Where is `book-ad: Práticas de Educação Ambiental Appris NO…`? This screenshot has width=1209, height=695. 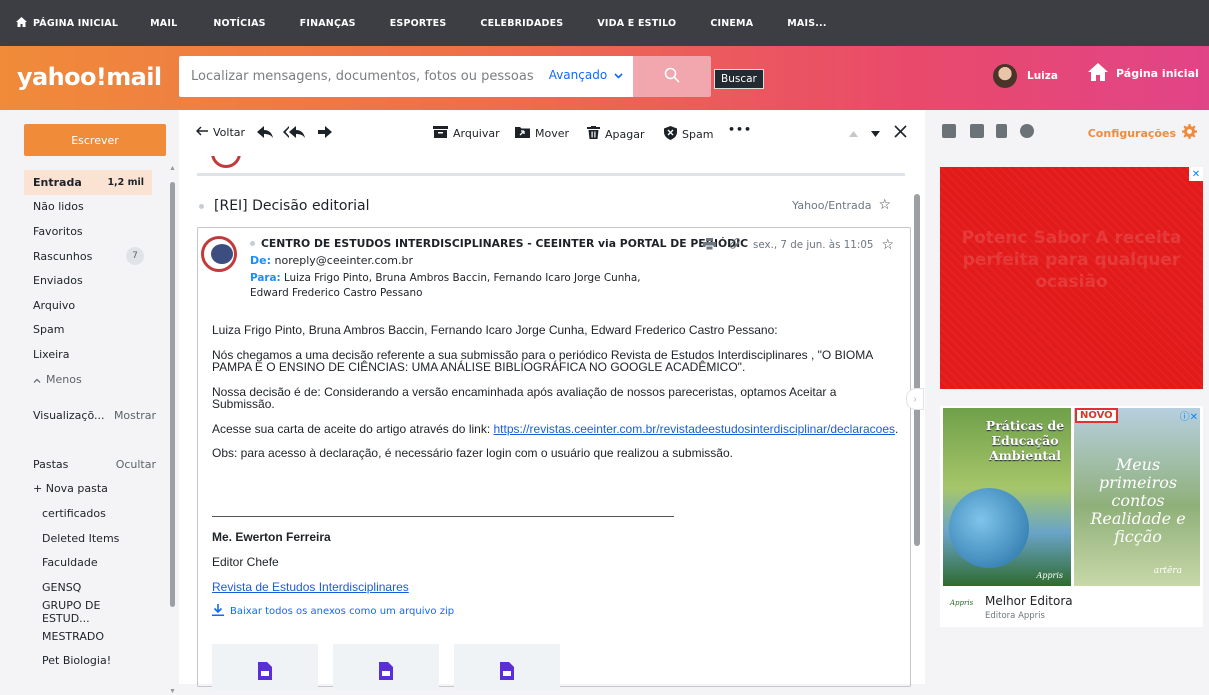 book-ad: Práticas de Educação Ambiental Appris NO… is located at coordinates (1071, 516).